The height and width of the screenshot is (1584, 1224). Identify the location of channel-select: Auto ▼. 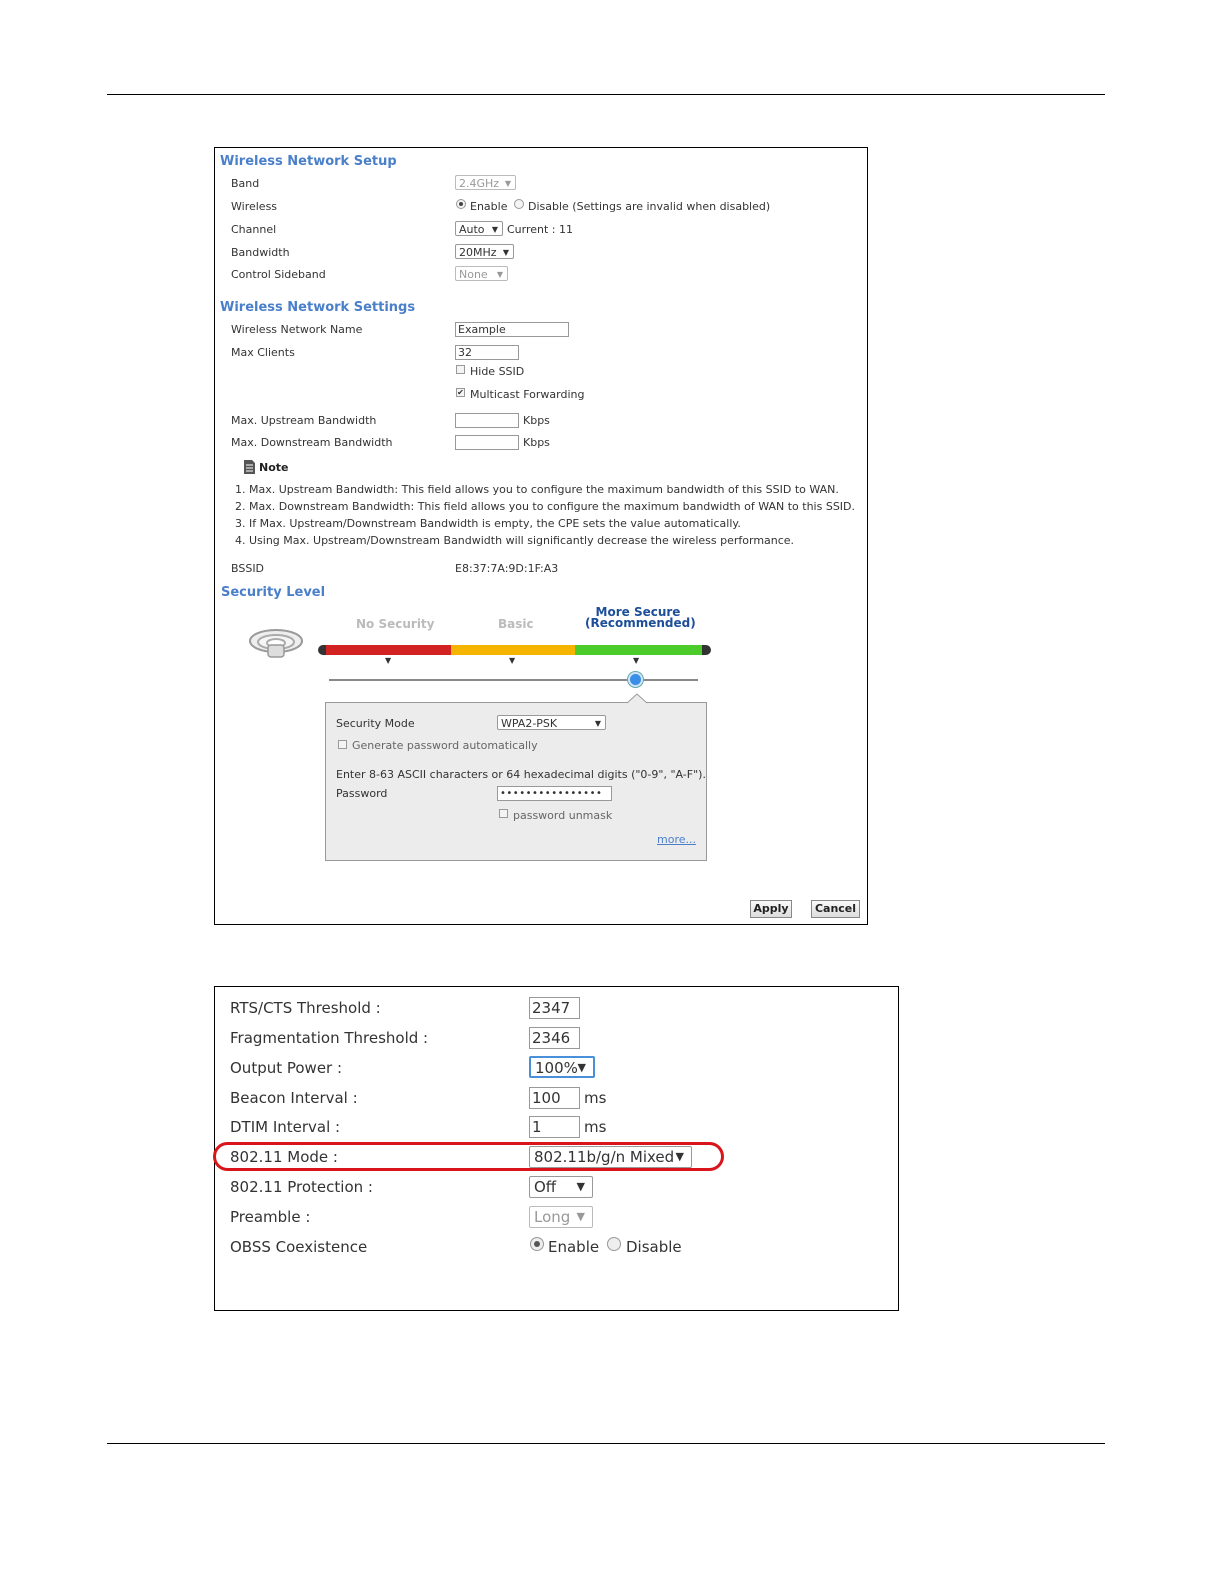
(479, 228).